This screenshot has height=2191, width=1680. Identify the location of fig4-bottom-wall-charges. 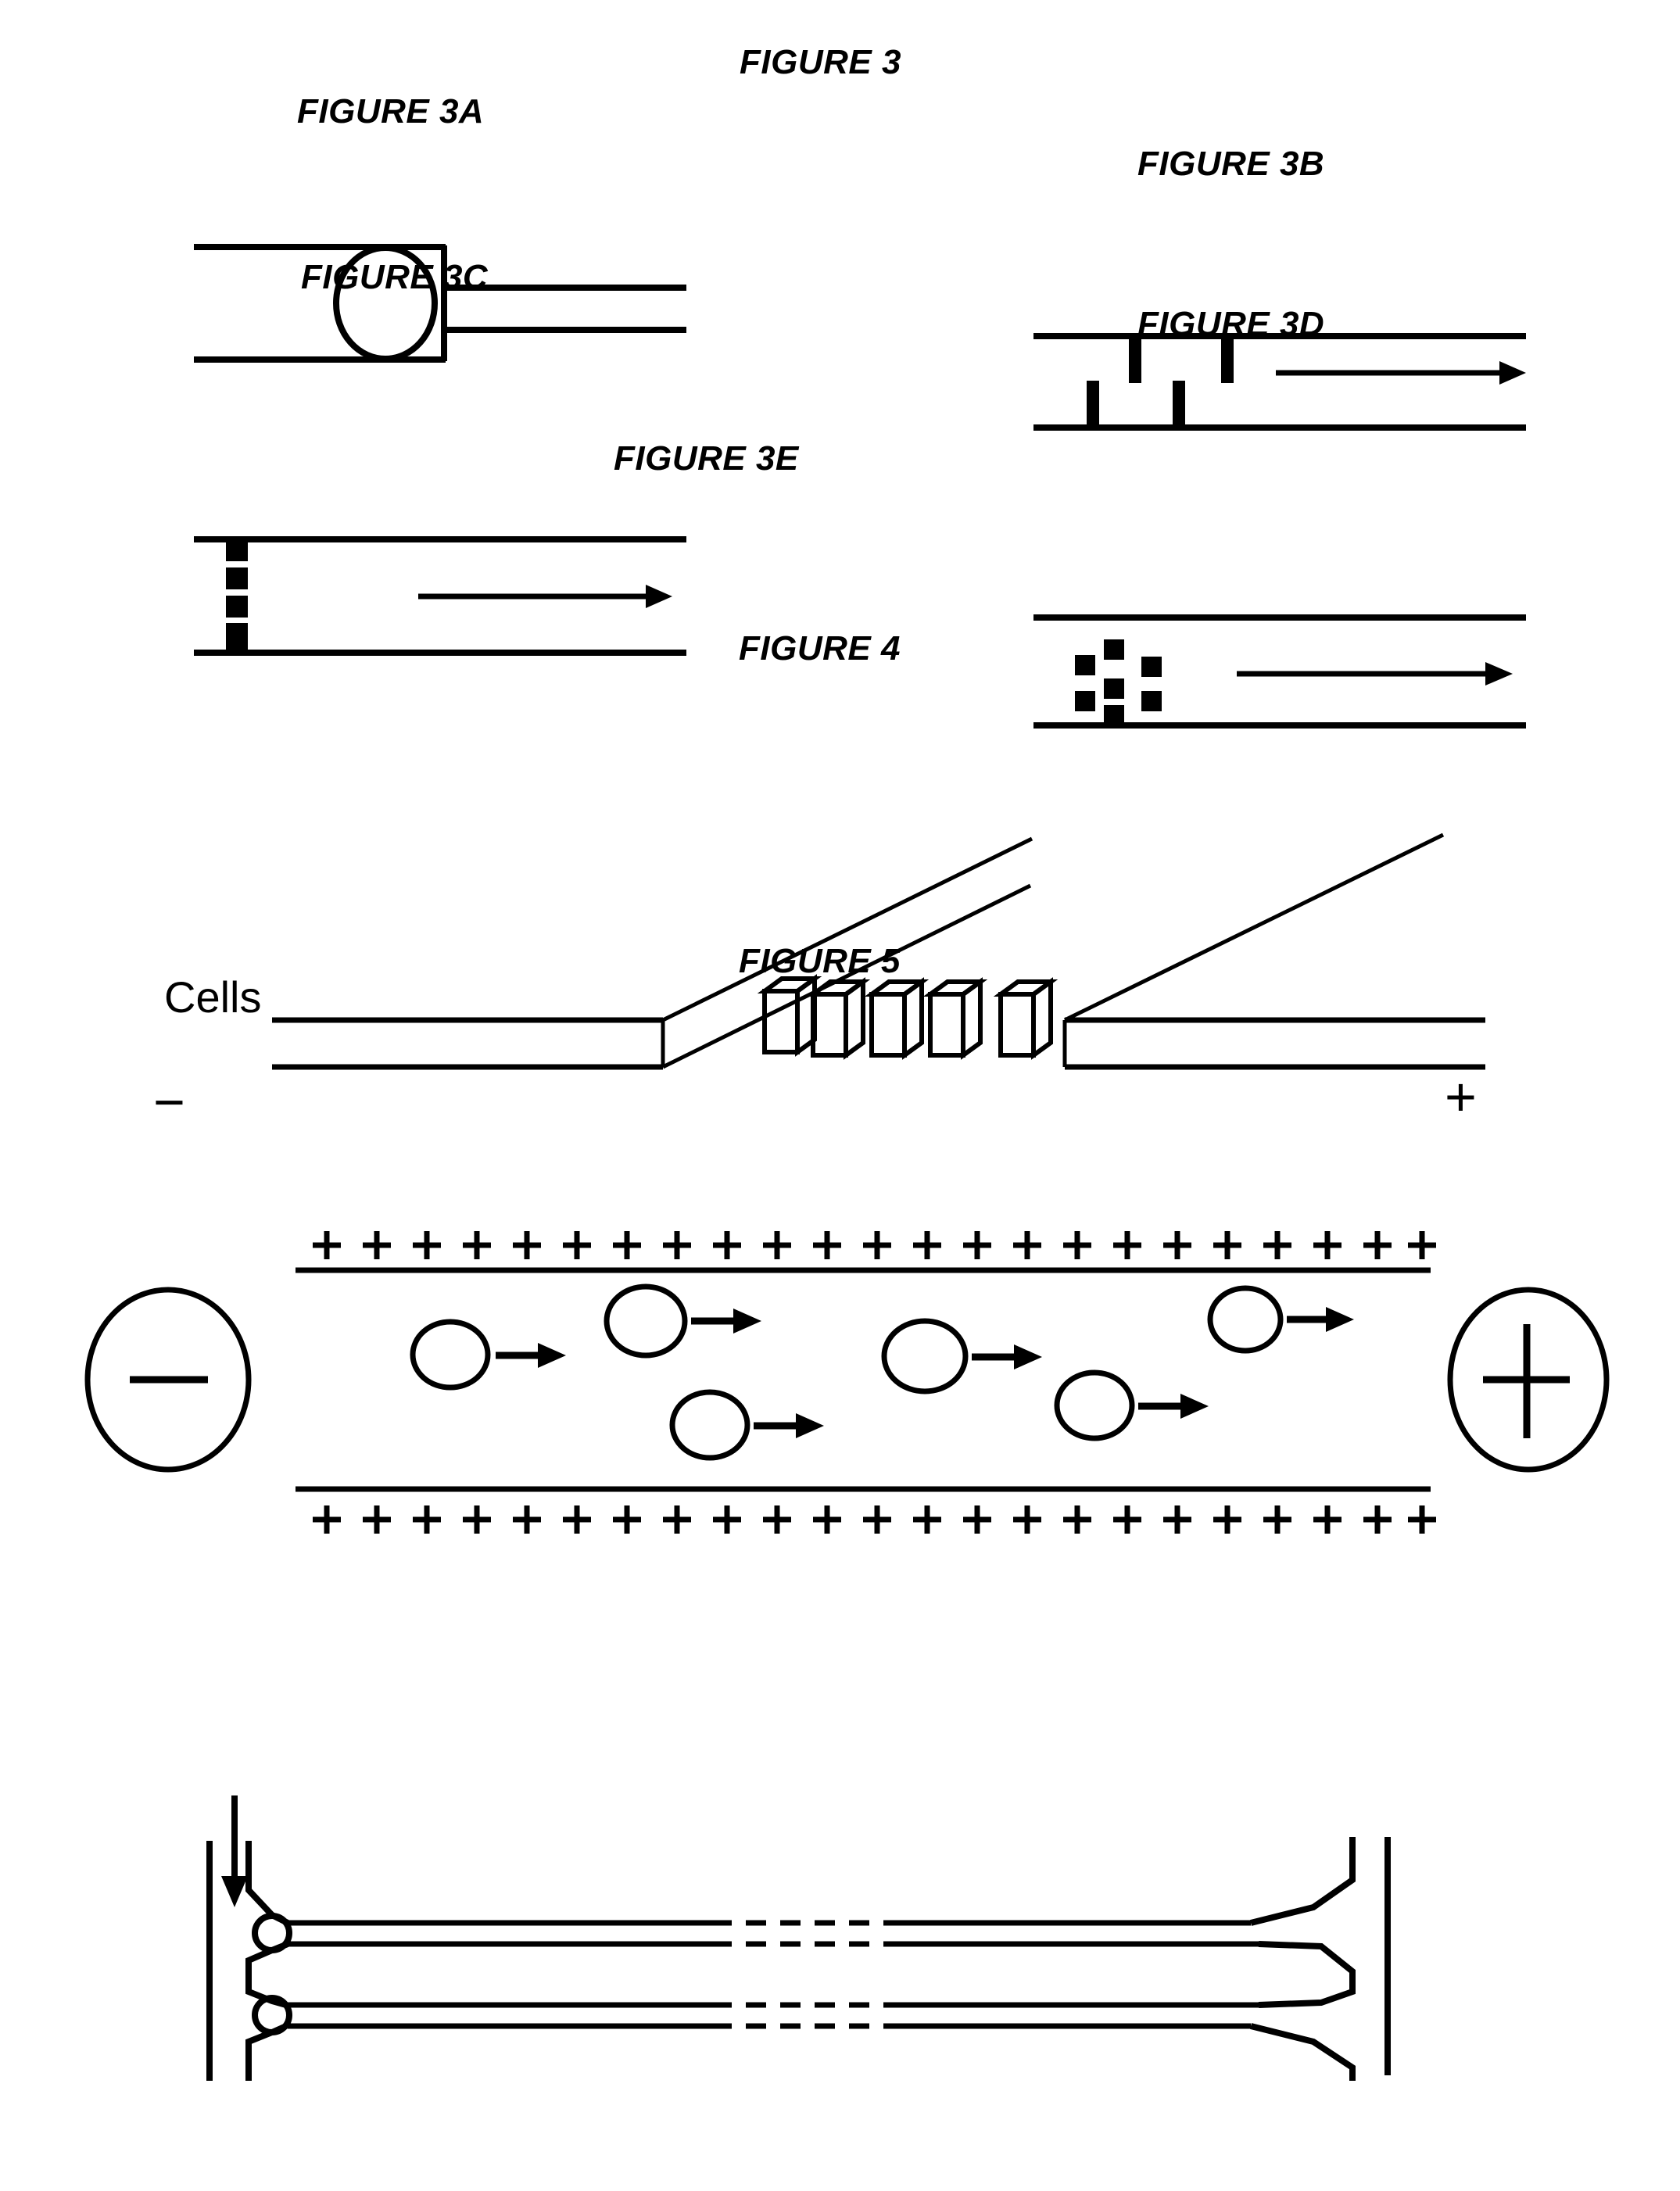
(874, 1519).